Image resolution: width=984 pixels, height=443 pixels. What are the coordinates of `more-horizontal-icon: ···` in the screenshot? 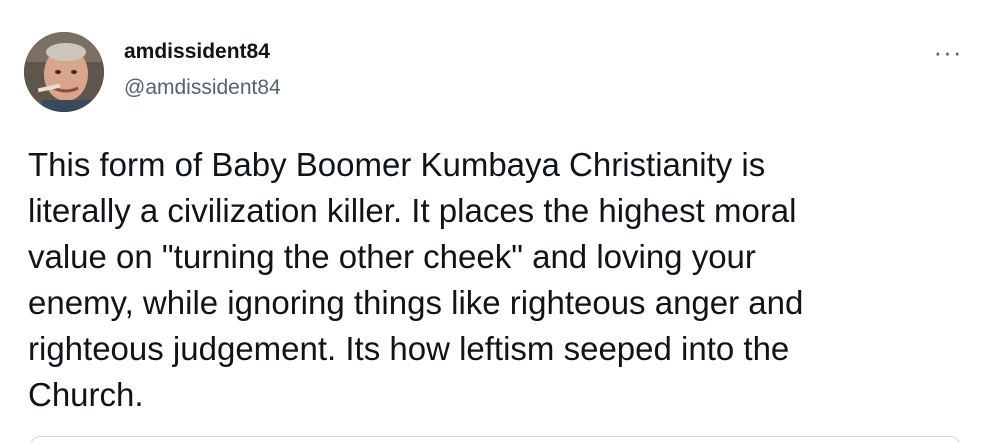 It's located at (948, 52).